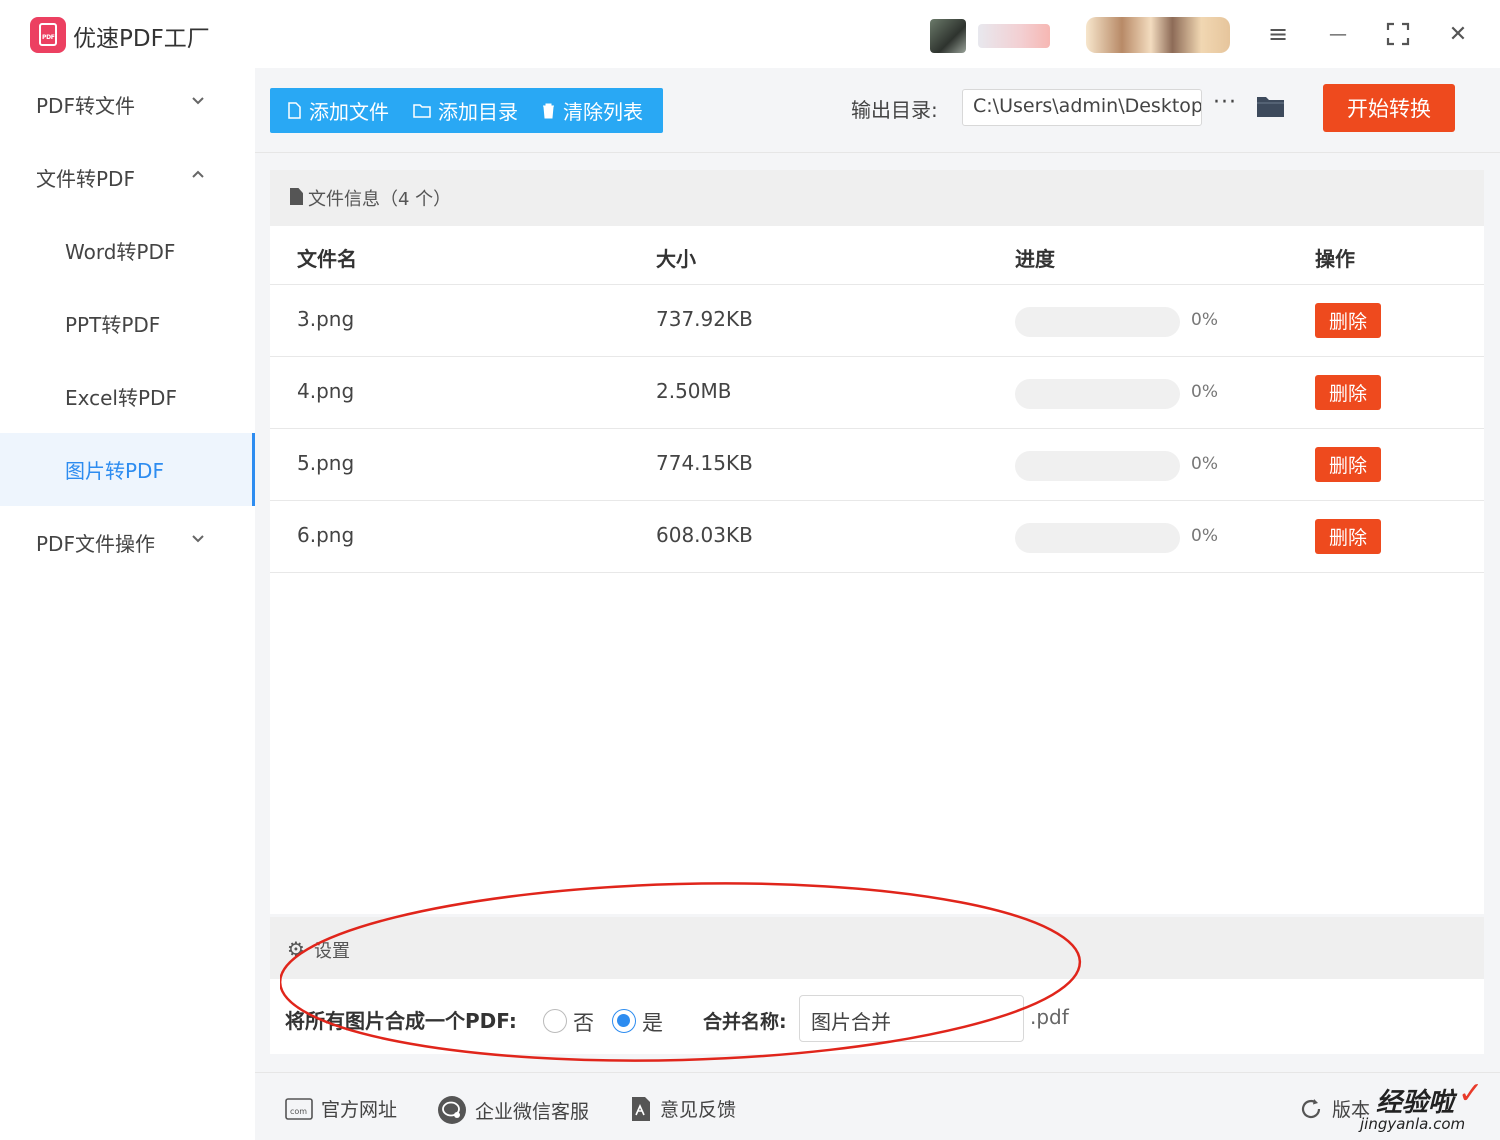  Describe the element at coordinates (548, 110) in the screenshot. I see `trash-icon` at that location.